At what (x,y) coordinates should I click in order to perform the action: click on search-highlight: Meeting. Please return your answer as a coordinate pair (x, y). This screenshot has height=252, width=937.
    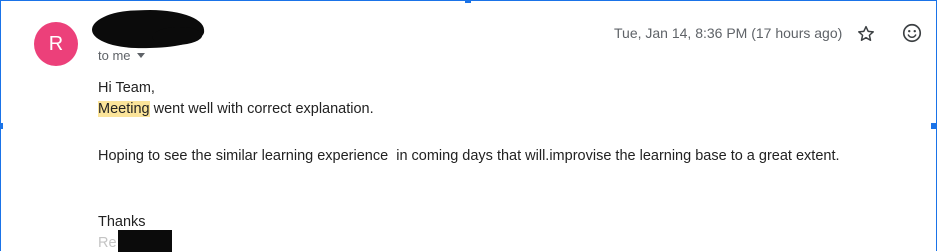
    Looking at the image, I should click on (124, 109).